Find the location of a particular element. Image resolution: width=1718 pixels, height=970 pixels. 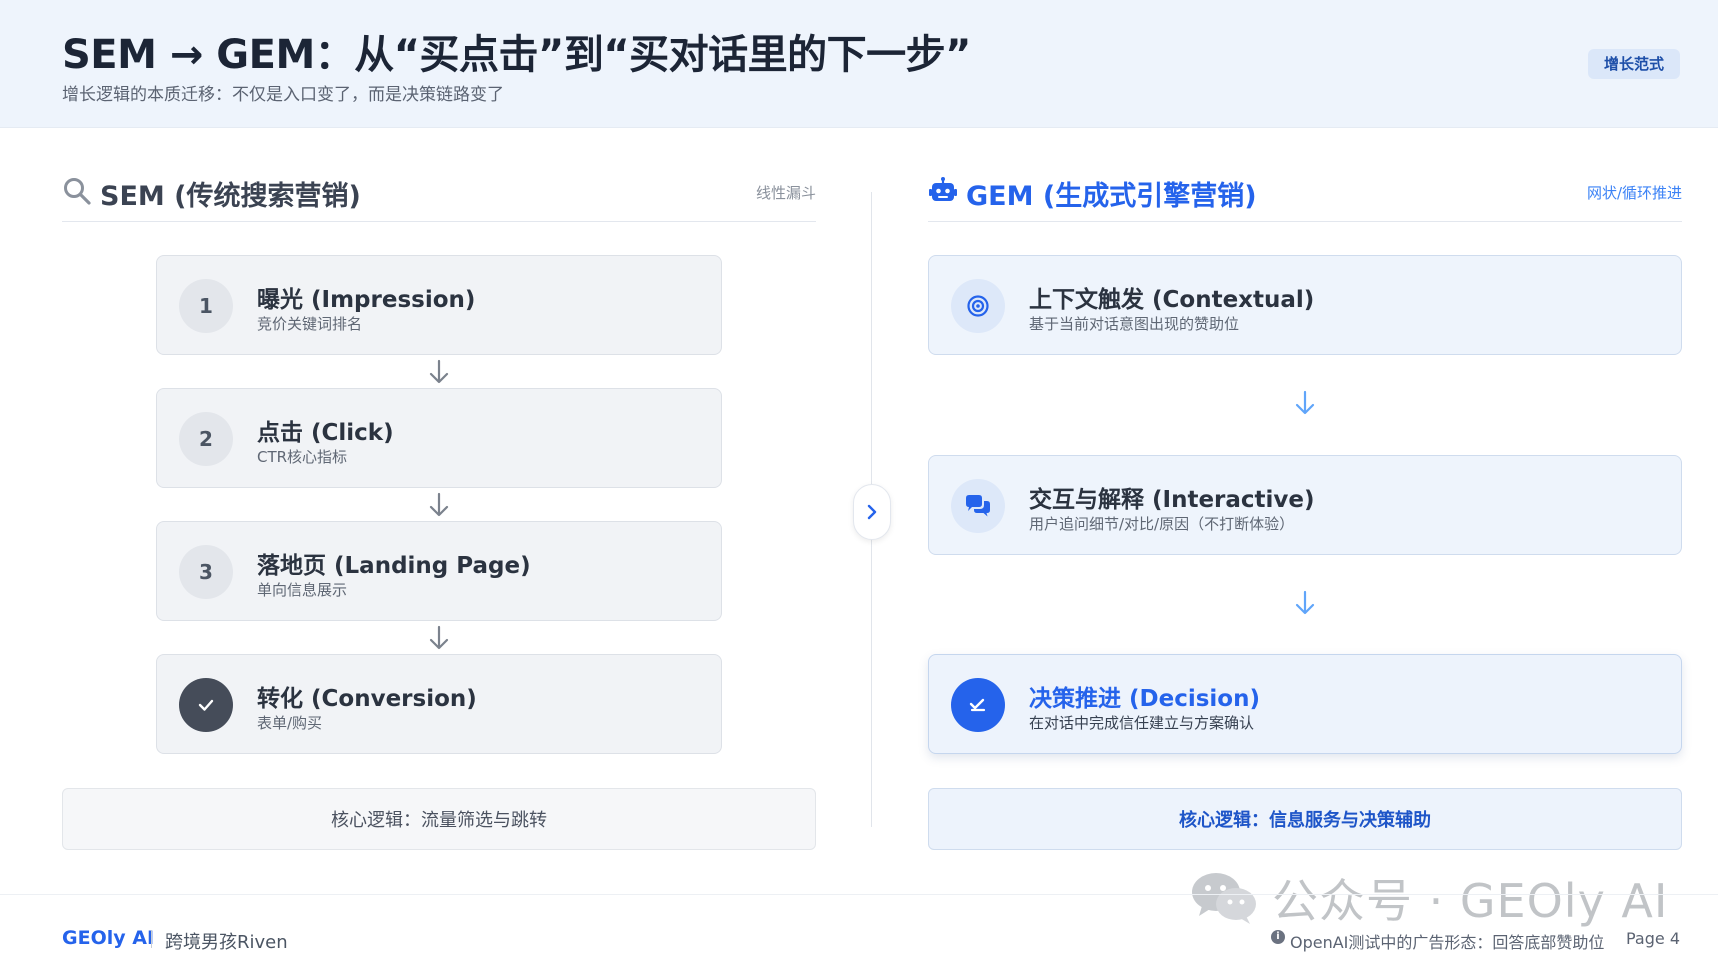

chat-bubbles-icon is located at coordinates (978, 506).